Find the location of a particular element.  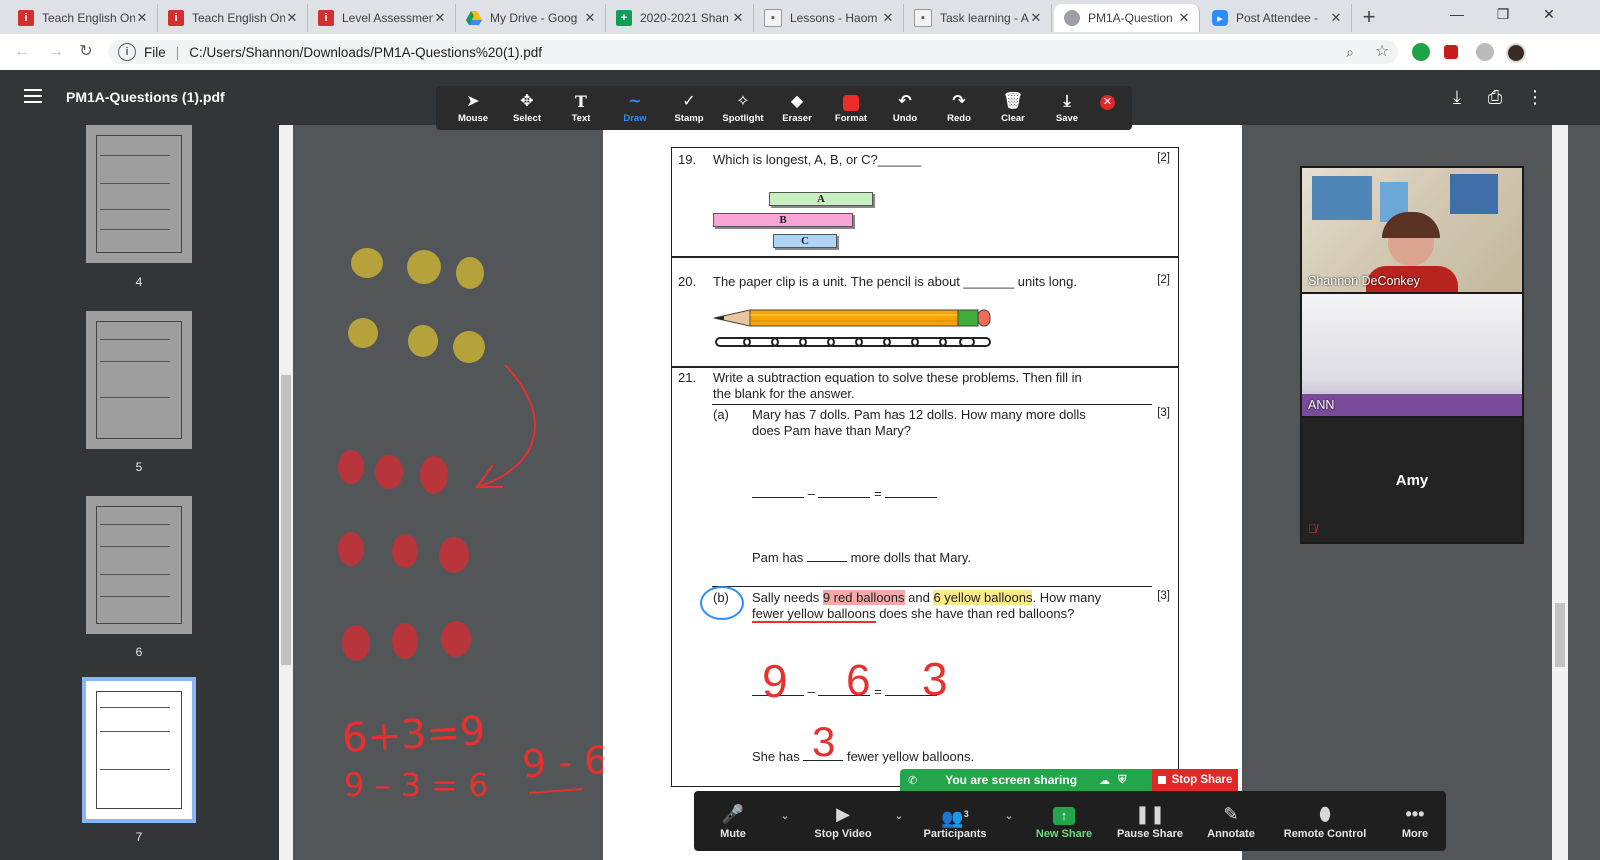

zoom-magnifier-icon: ⌕ is located at coordinates (1350, 52).